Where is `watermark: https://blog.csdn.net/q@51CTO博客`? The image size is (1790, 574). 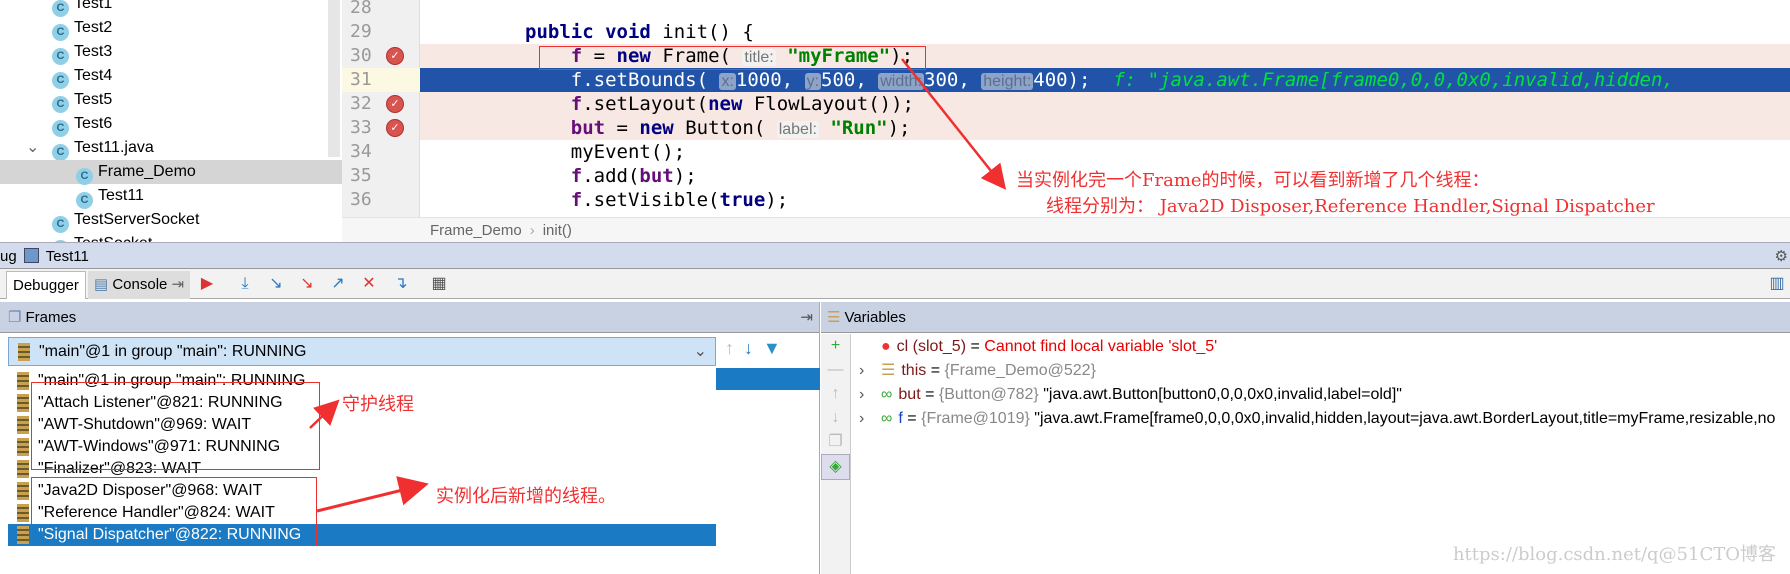
watermark: https://blog.csdn.net/q@51CTO博客 is located at coordinates (1614, 554).